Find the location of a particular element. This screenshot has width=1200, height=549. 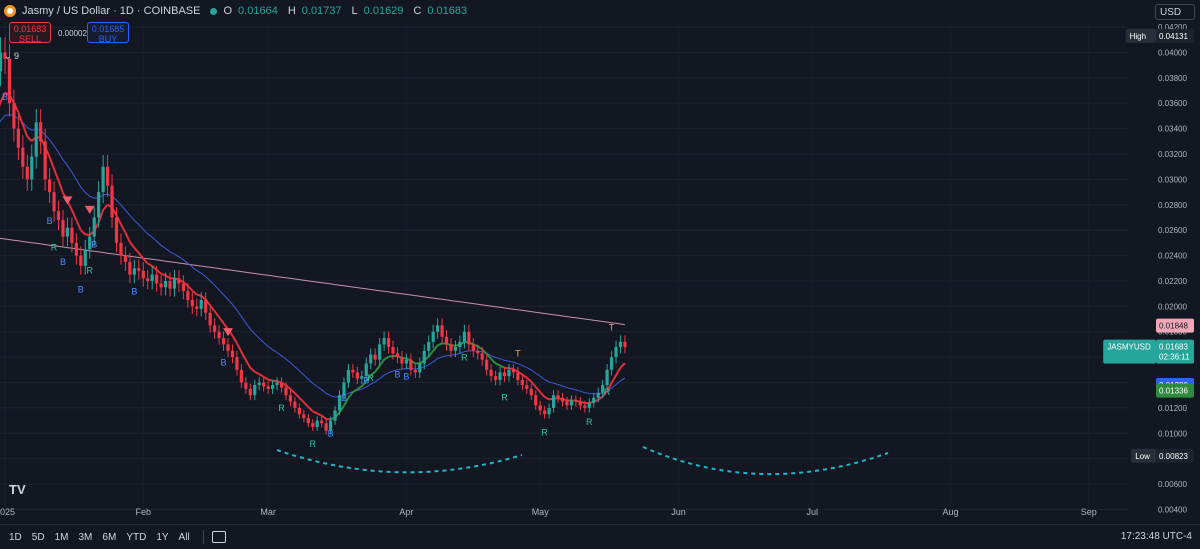

timeframe-1d: 1D is located at coordinates (15, 537).